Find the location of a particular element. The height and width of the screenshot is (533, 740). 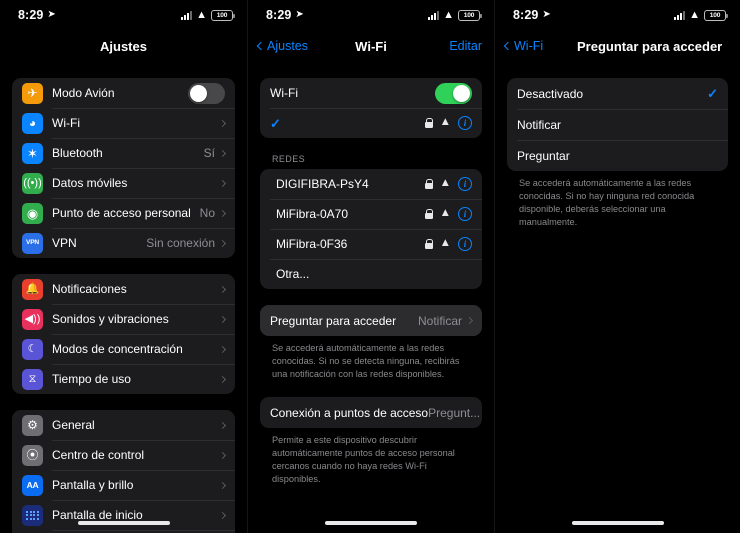

sidebar-item-modo-avion: ✈ Modo Avión is located at coordinates (123, 93).